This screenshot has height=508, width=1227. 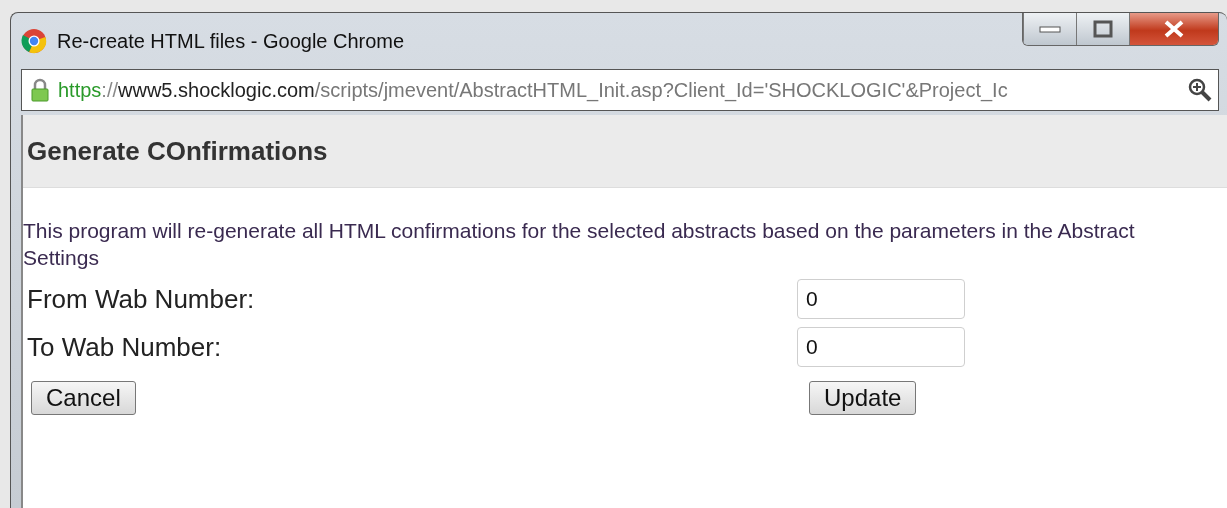 I want to click on description-text: This program will re-generate all HTML confirmations for the selected abstracts based on the parameters in the Abstract Settings, so click(x=579, y=244).